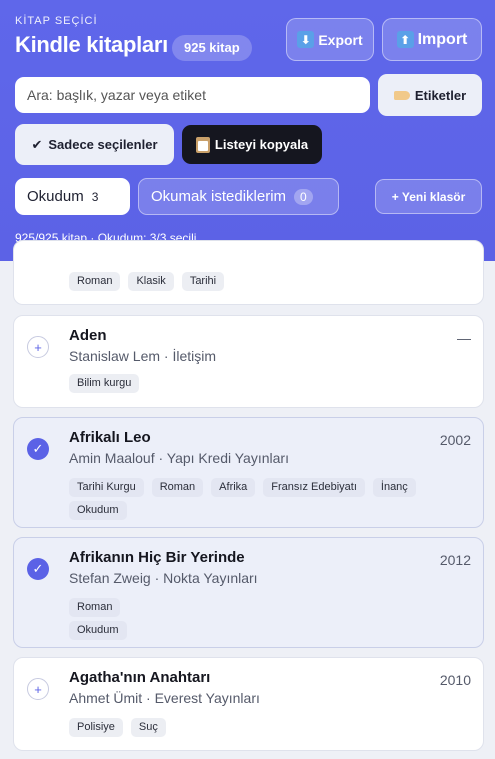  What do you see at coordinates (212, 48) in the screenshot?
I see `book-count-badge: 925 kitap` at bounding box center [212, 48].